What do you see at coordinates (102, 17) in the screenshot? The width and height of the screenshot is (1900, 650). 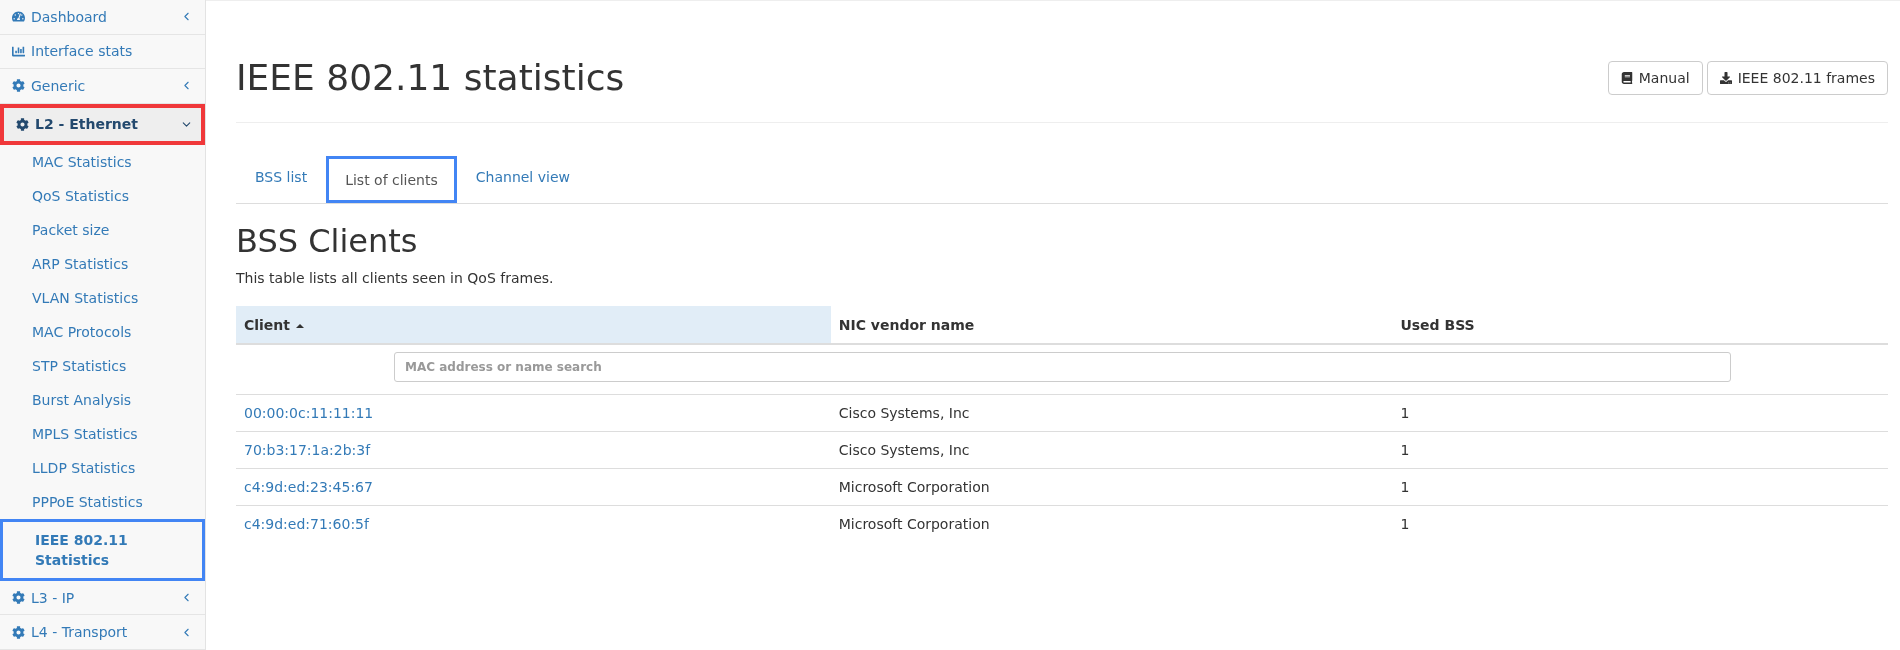 I see `sidebar-item: Dashboard` at bounding box center [102, 17].